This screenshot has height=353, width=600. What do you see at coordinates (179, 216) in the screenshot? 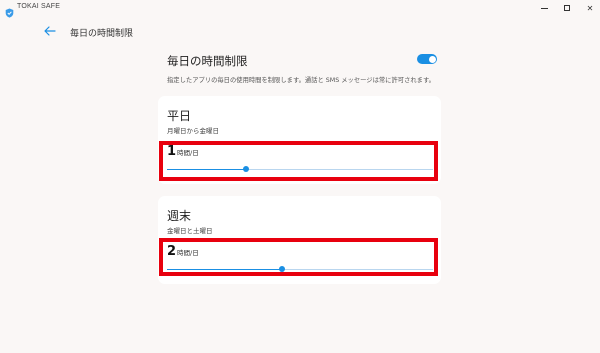
I see `card-title: 週末` at bounding box center [179, 216].